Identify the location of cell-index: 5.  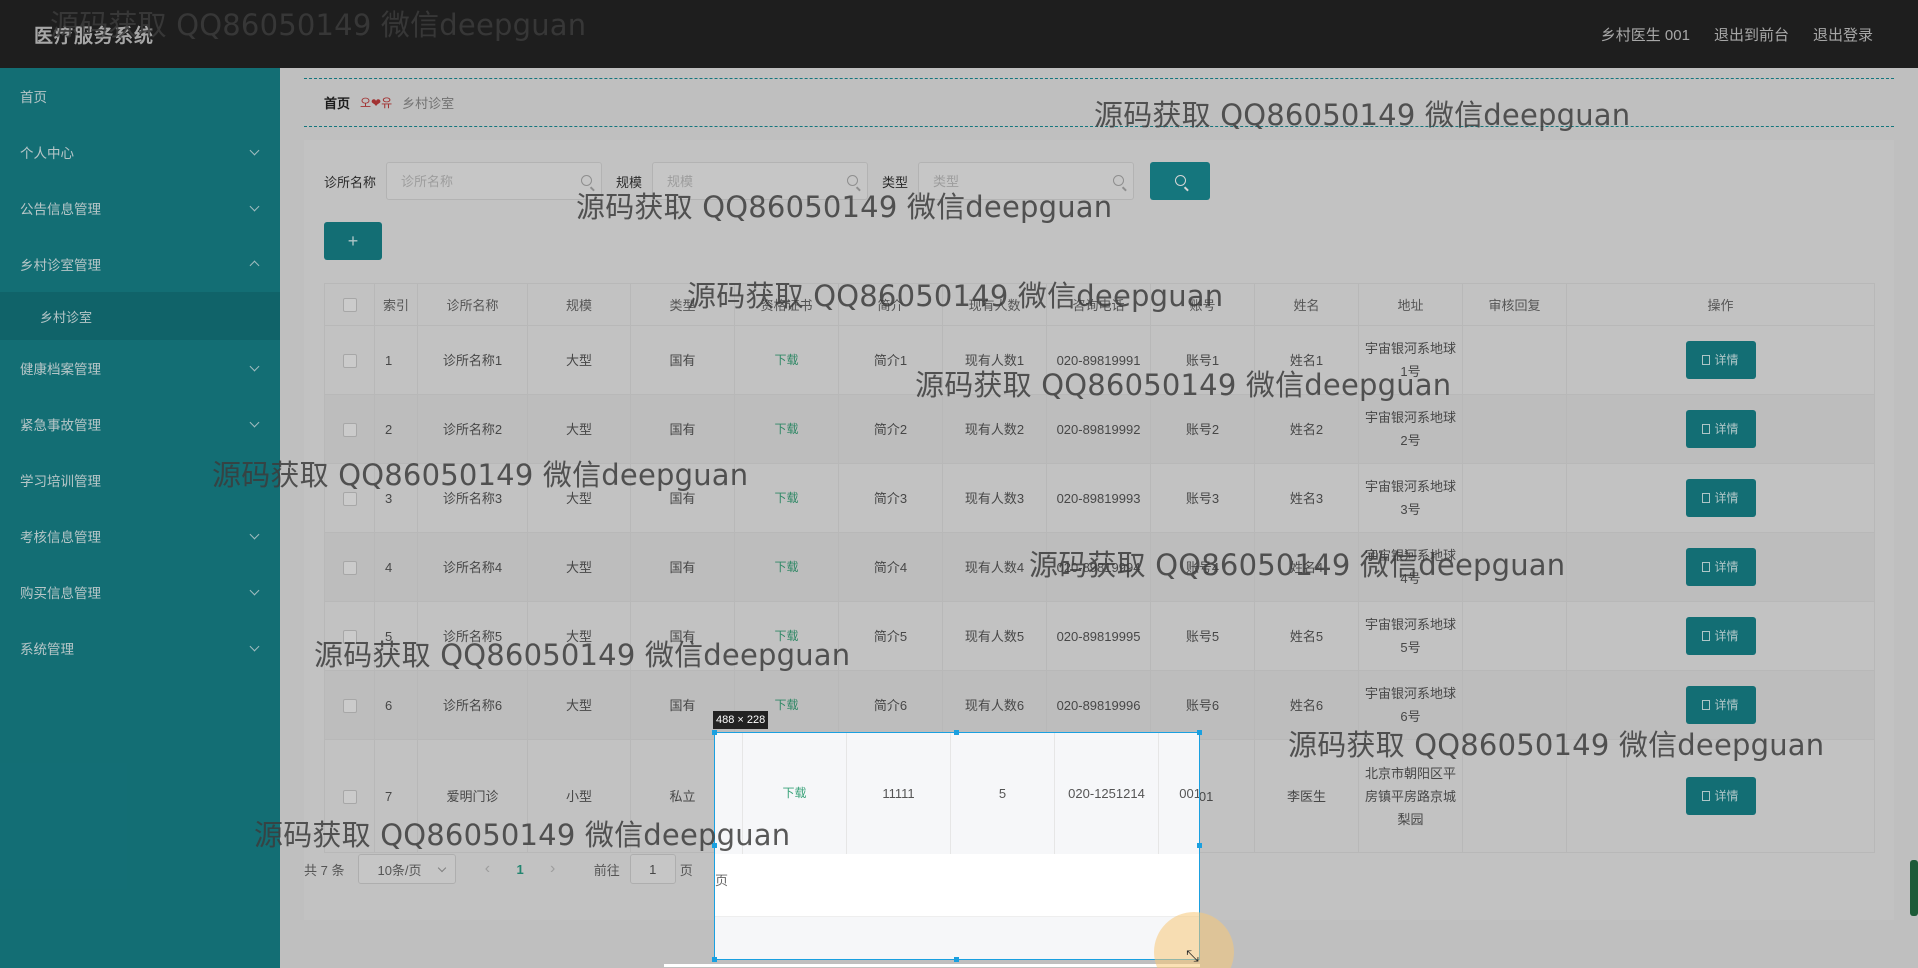
(396, 636).